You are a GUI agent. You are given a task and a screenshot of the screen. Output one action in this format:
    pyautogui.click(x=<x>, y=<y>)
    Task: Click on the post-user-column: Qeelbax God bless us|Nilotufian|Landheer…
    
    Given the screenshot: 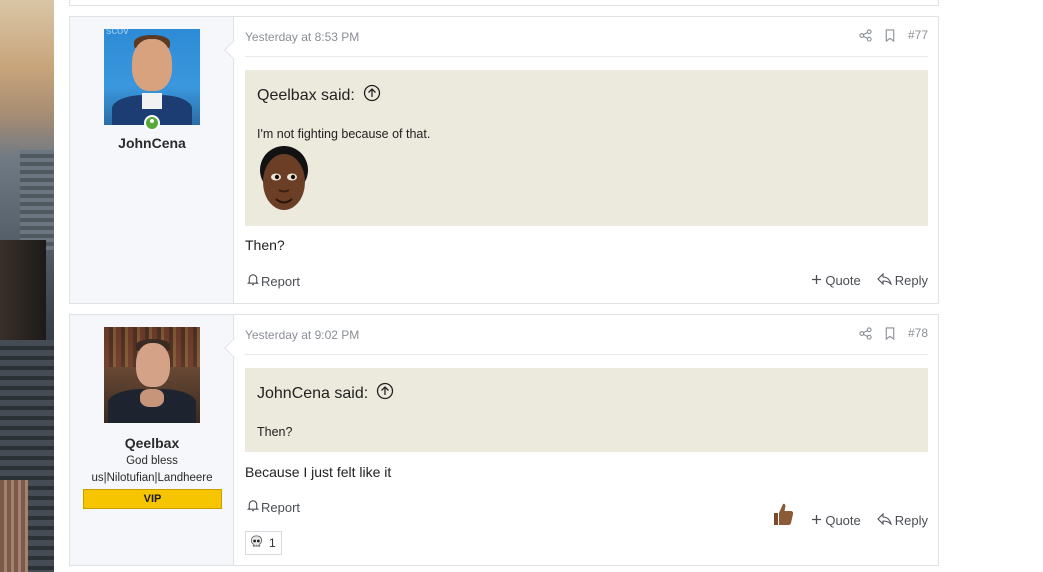 What is the action you would take?
    pyautogui.click(x=157, y=440)
    